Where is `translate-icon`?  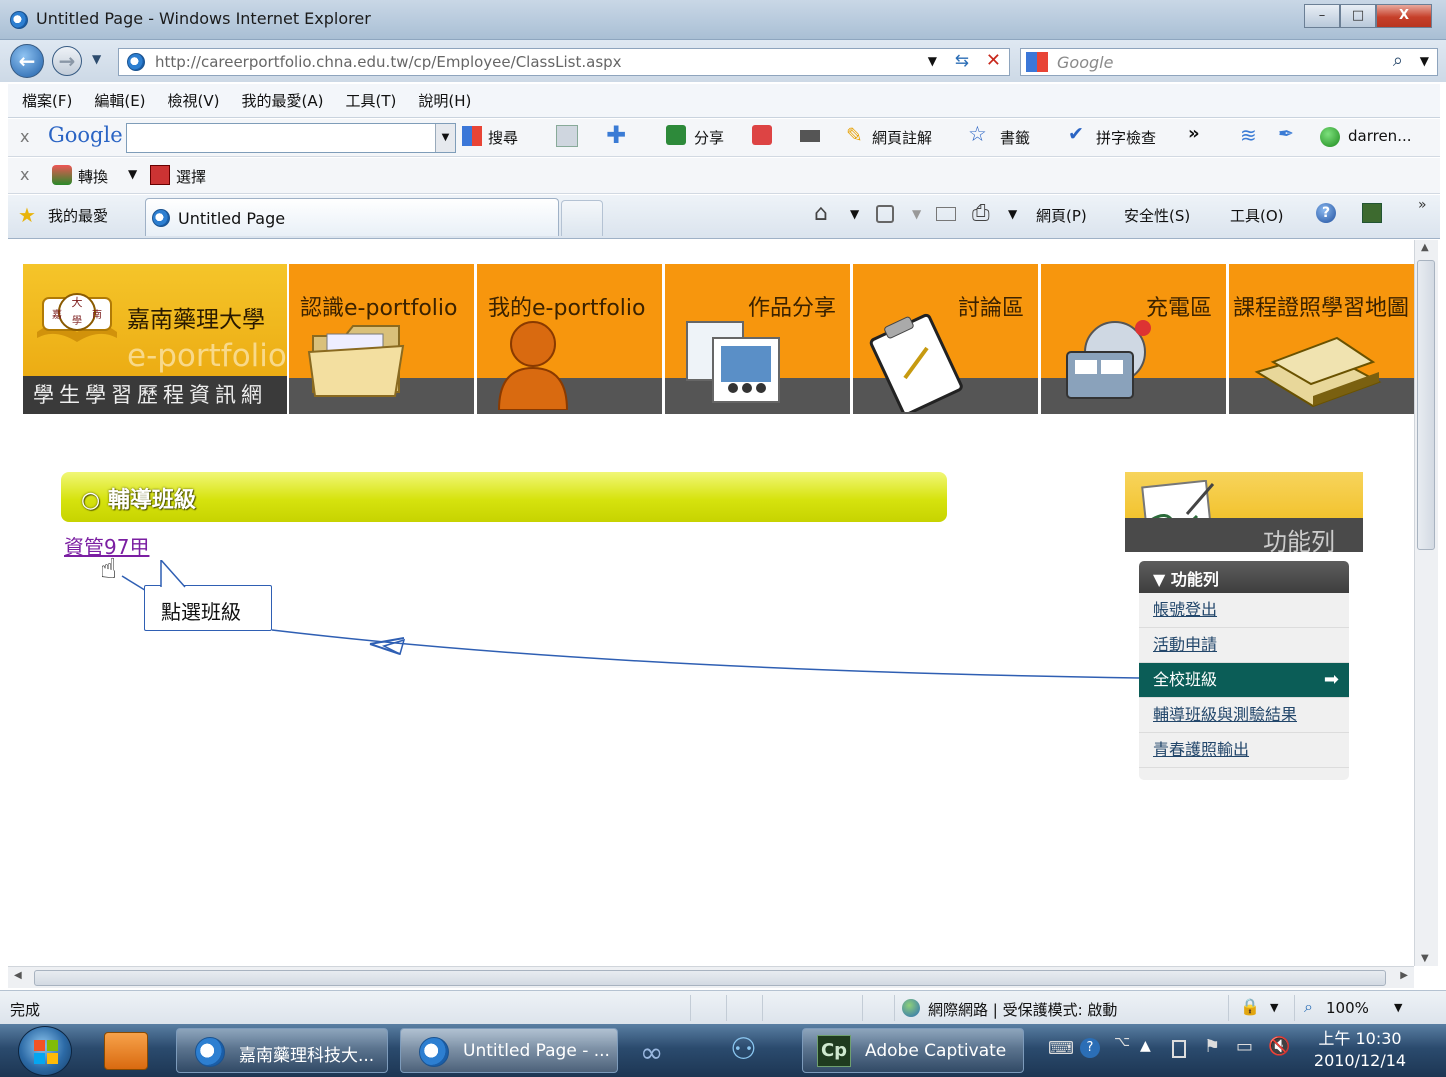
translate-icon is located at coordinates (762, 135).